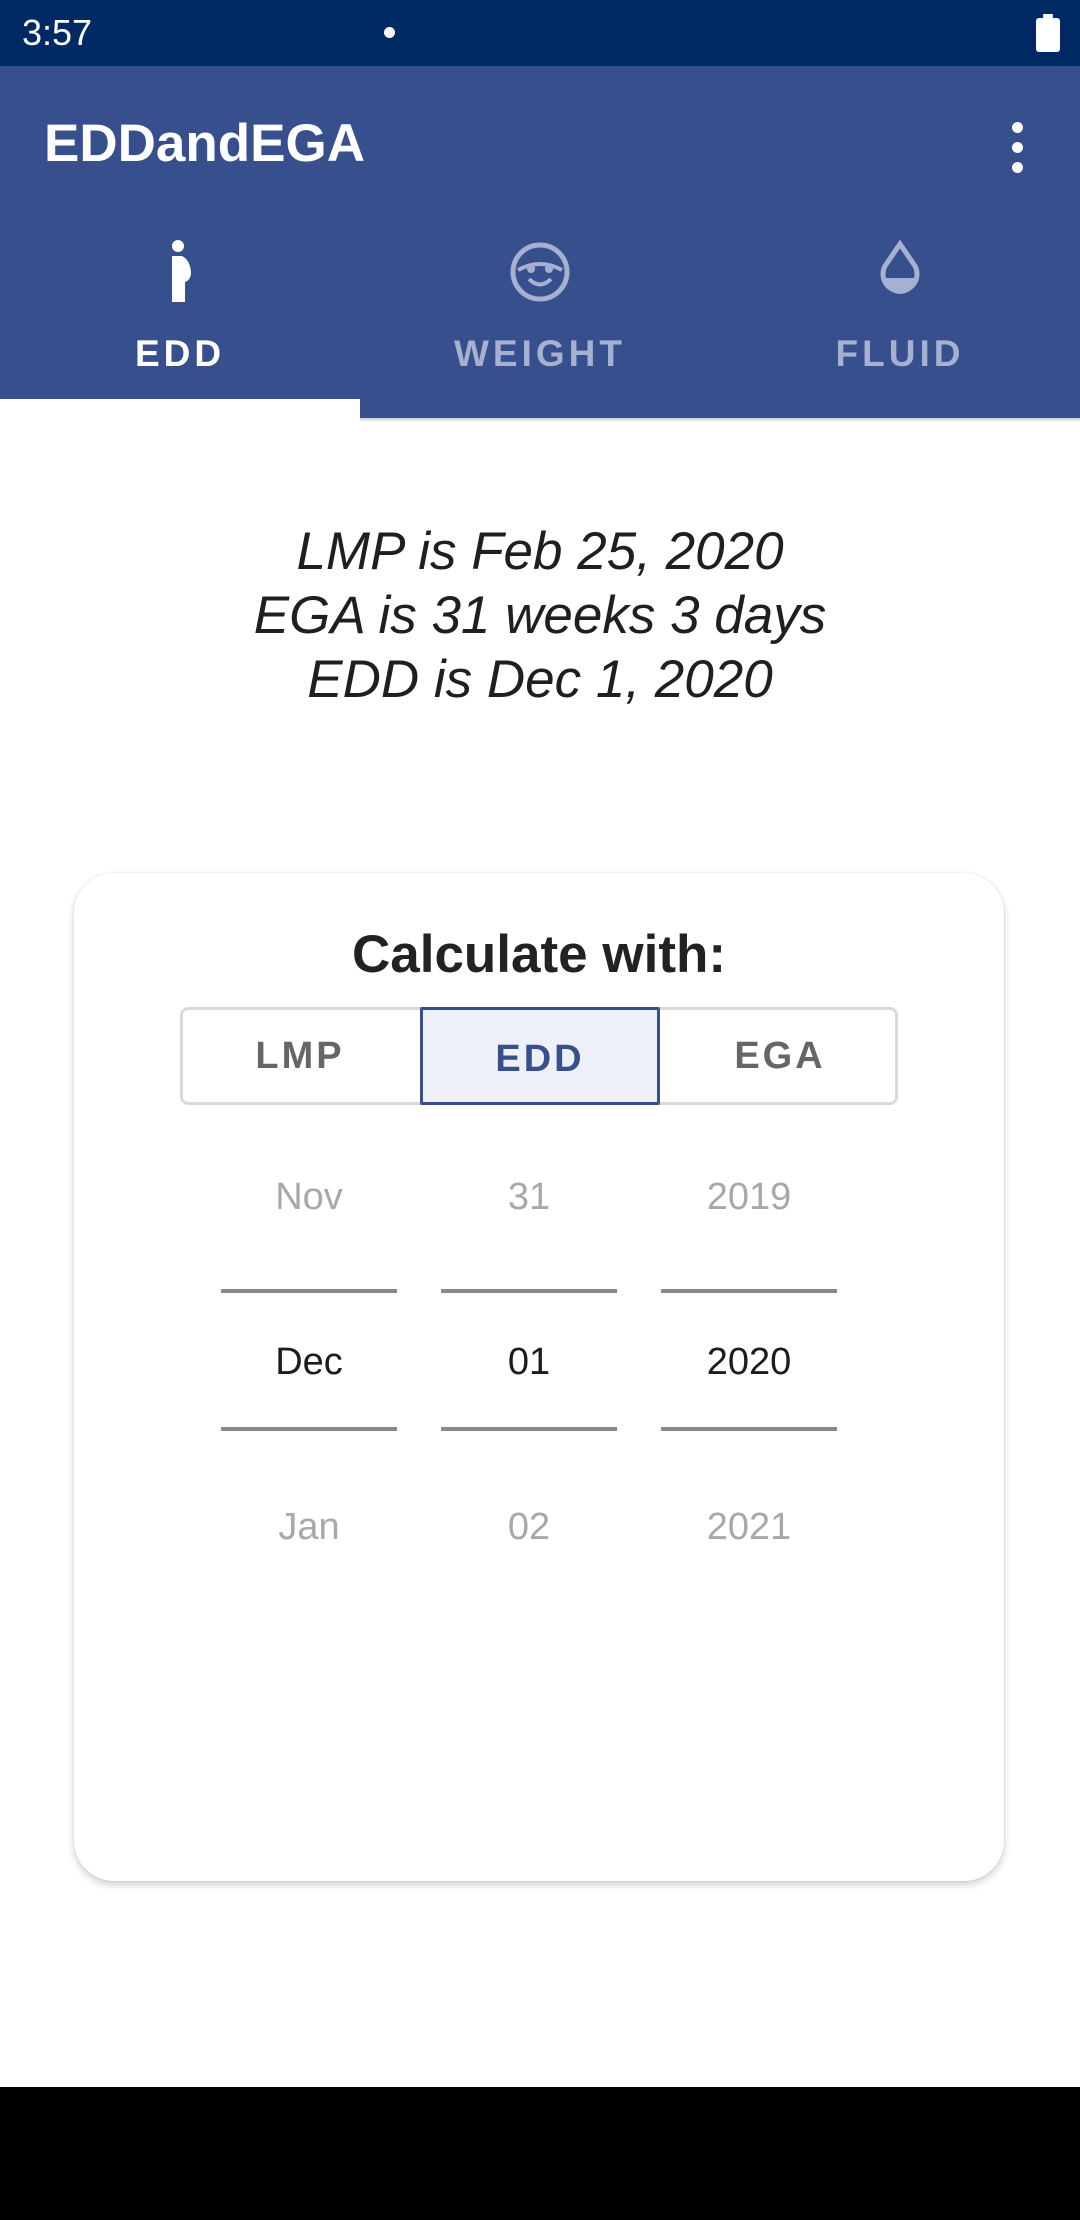 Image resolution: width=1080 pixels, height=2220 pixels. I want to click on tab-edd: EDD, so click(180, 327).